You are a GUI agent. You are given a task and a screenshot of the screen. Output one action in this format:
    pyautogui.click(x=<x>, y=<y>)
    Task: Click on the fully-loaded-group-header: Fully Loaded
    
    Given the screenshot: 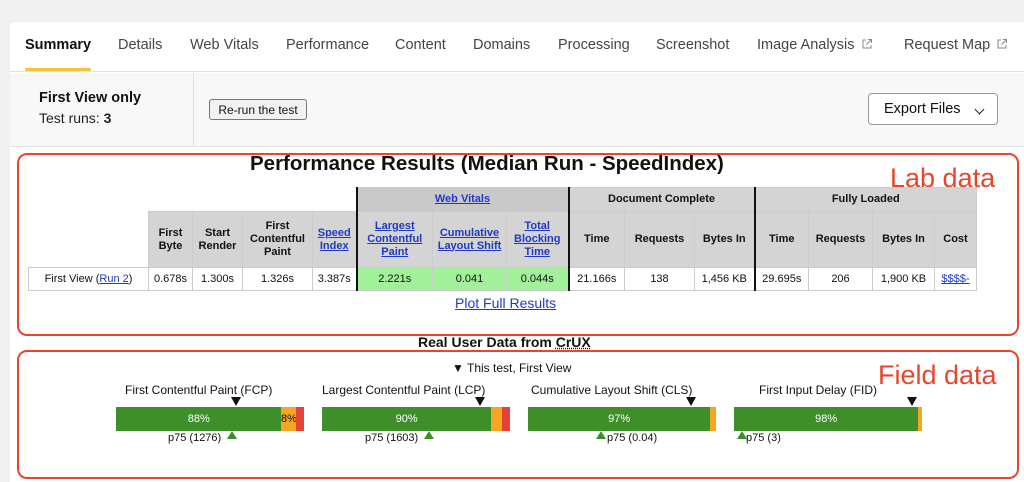 What is the action you would take?
    pyautogui.click(x=865, y=199)
    